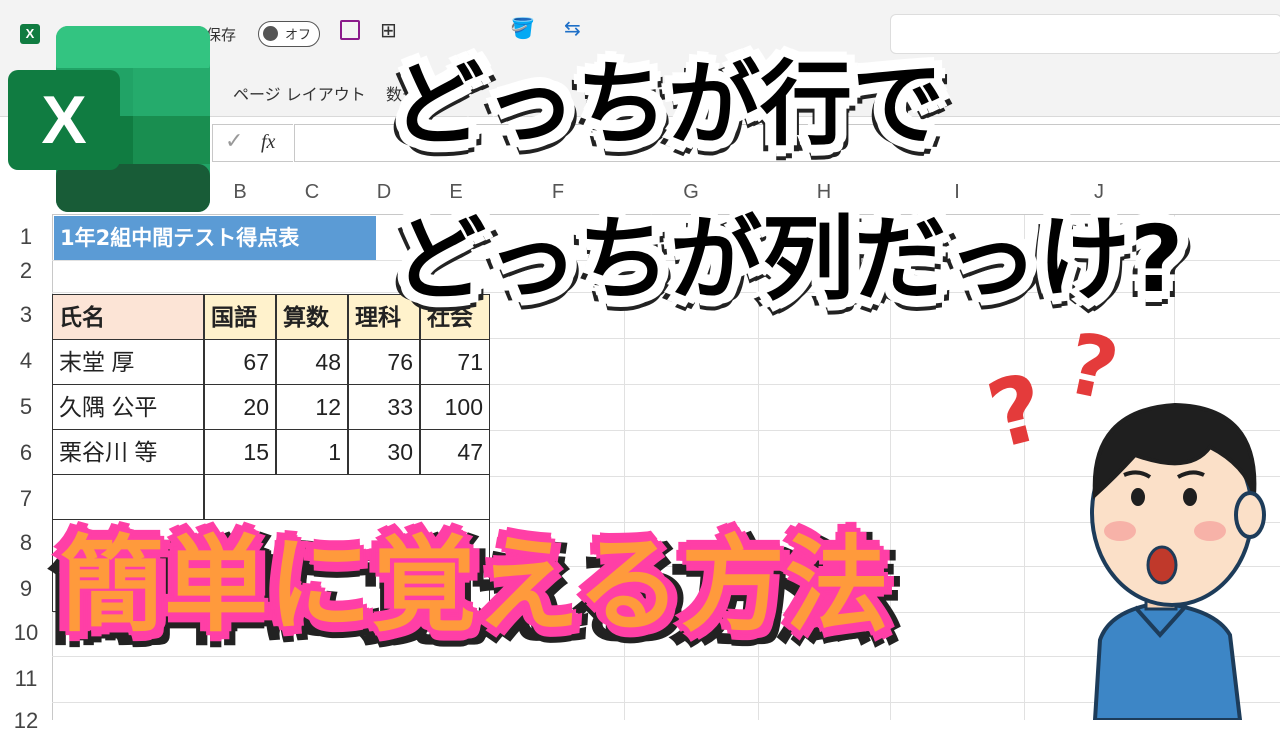 The width and height of the screenshot is (1280, 734). I want to click on row-header-6: 6, so click(26, 453).